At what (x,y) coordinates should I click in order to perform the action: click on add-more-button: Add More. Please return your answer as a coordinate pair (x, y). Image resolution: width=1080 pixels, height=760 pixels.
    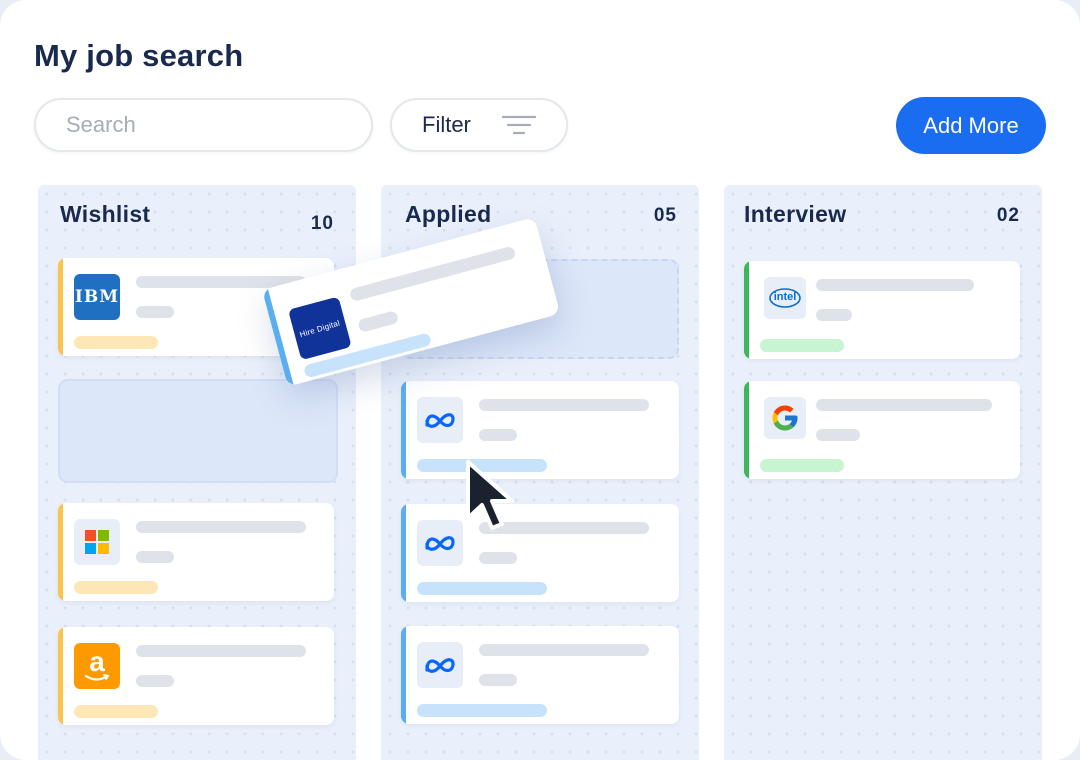
    Looking at the image, I should click on (971, 125).